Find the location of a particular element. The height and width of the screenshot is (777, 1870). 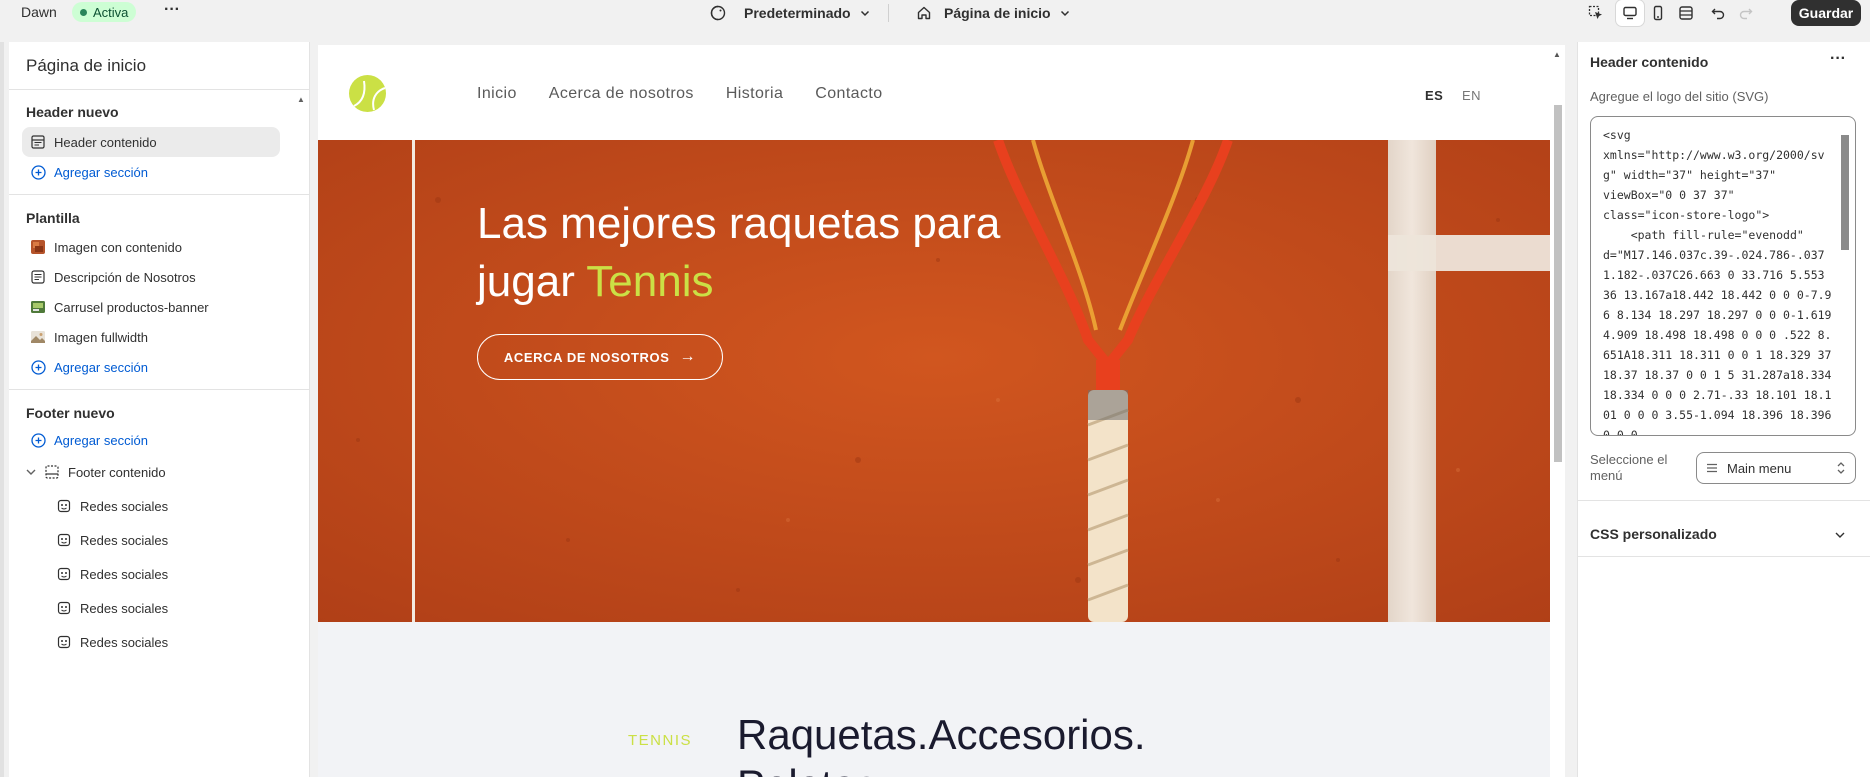

sidebar-item-imagen-con-contenido: Imagen con contenido is located at coordinates (151, 247).